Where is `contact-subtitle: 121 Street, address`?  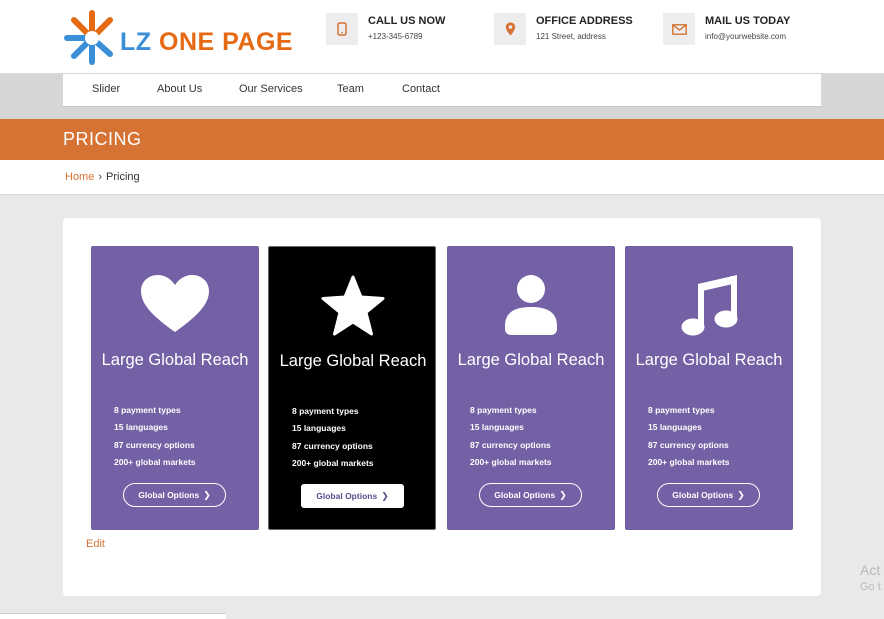
contact-subtitle: 121 Street, address is located at coordinates (571, 36).